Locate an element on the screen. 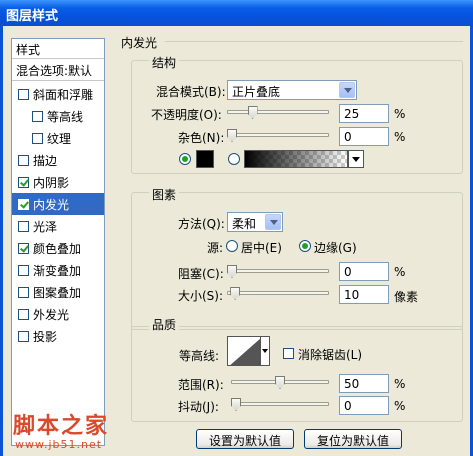 This screenshot has width=473, height=456. sidebar-item-label: 纹理 is located at coordinates (59, 139).